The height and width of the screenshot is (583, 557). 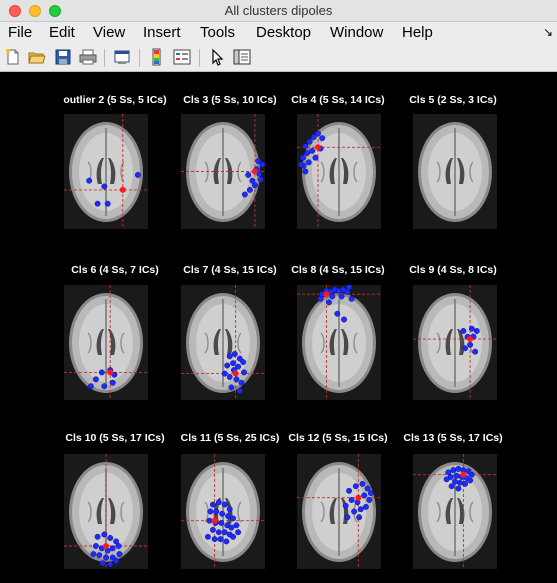 What do you see at coordinates (199, 58) in the screenshot?
I see `toolbar-separator` at bounding box center [199, 58].